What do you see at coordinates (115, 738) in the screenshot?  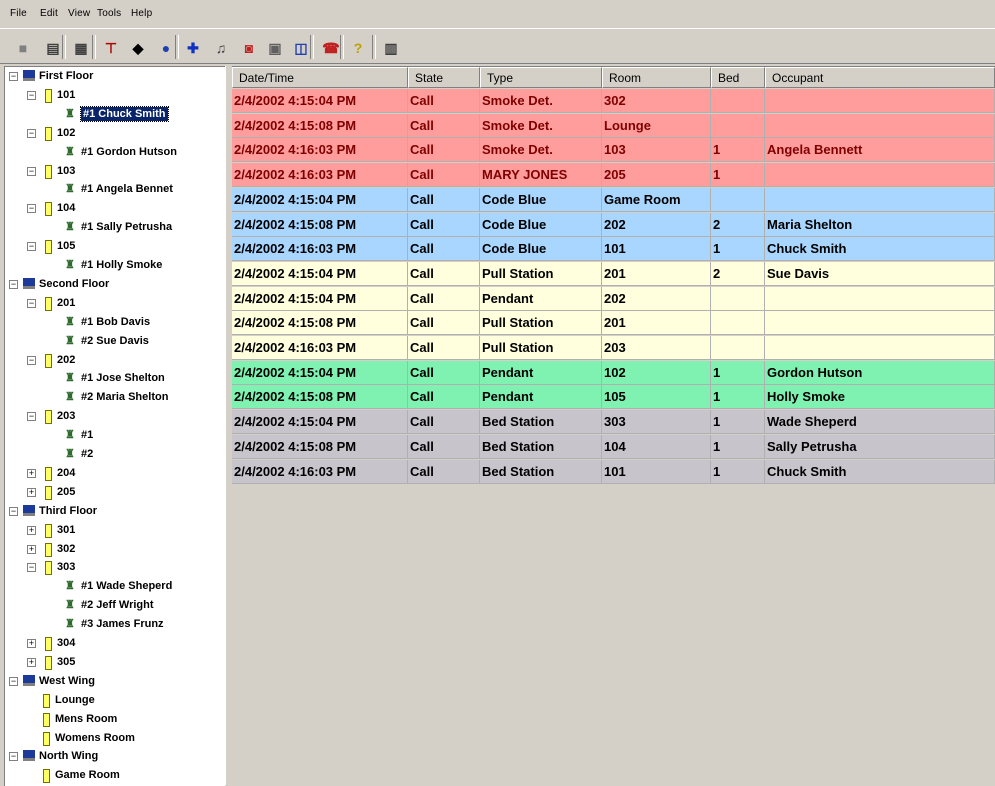 I see `tree-node-room: Womens Room` at bounding box center [115, 738].